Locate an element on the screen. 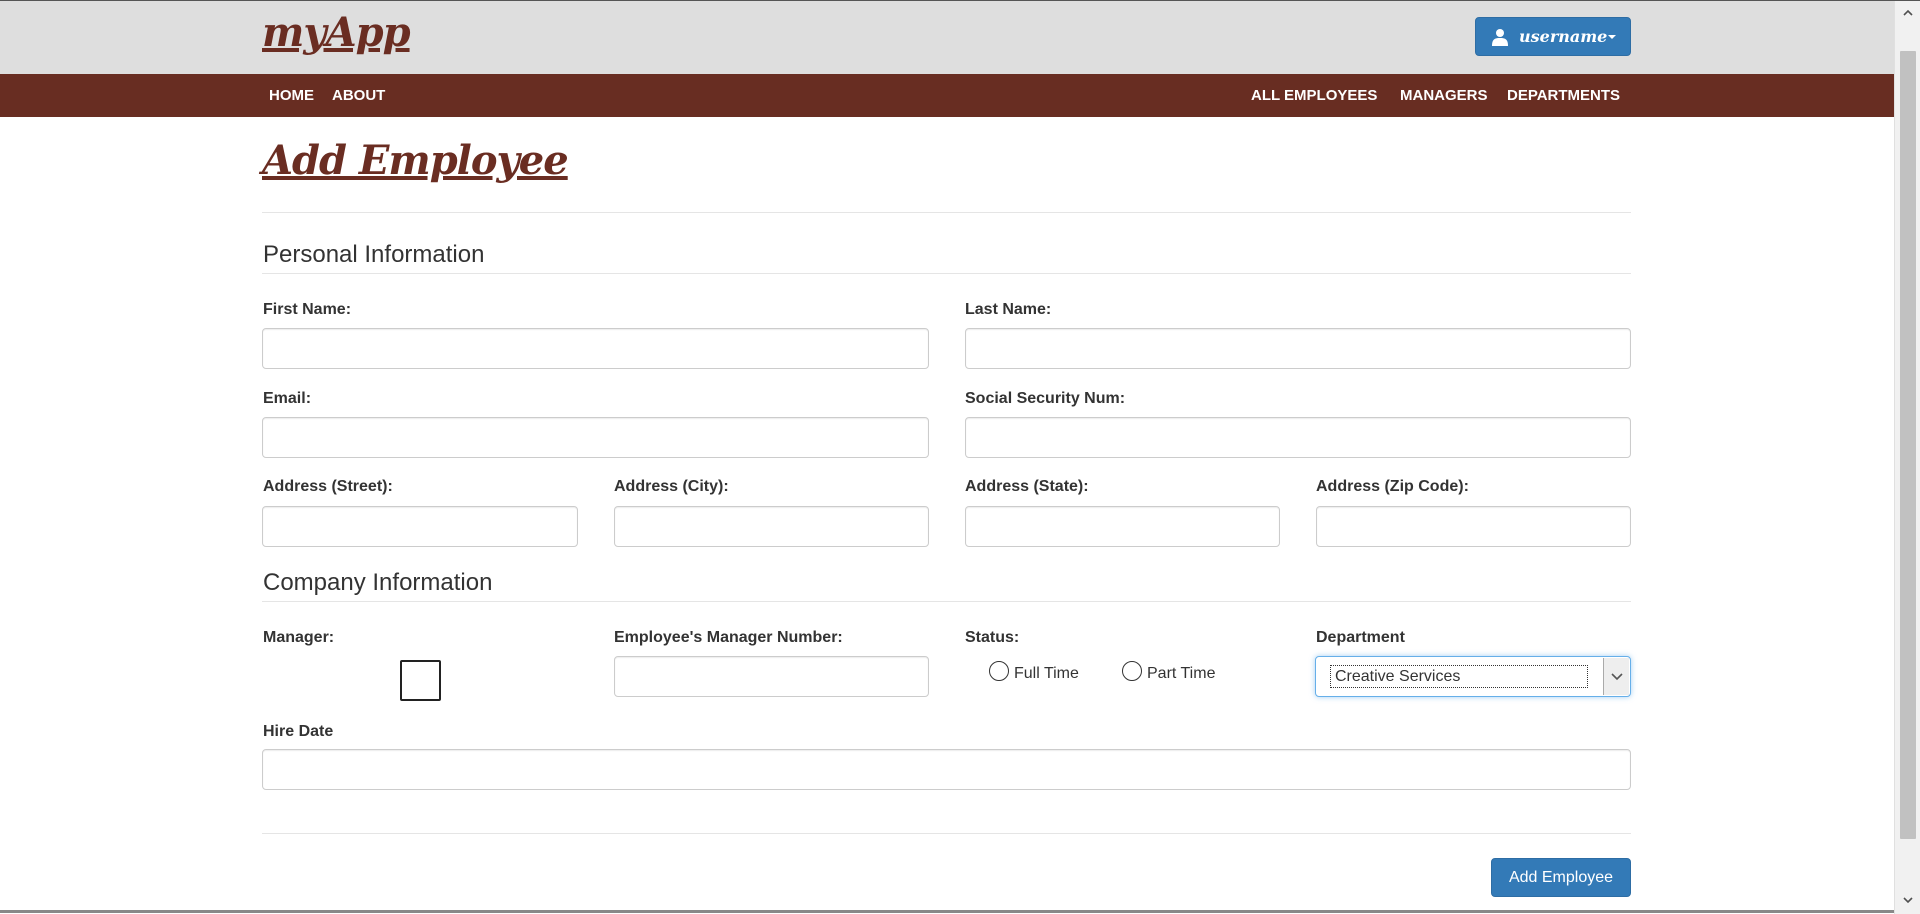  user-menu-button: username is located at coordinates (1553, 36).